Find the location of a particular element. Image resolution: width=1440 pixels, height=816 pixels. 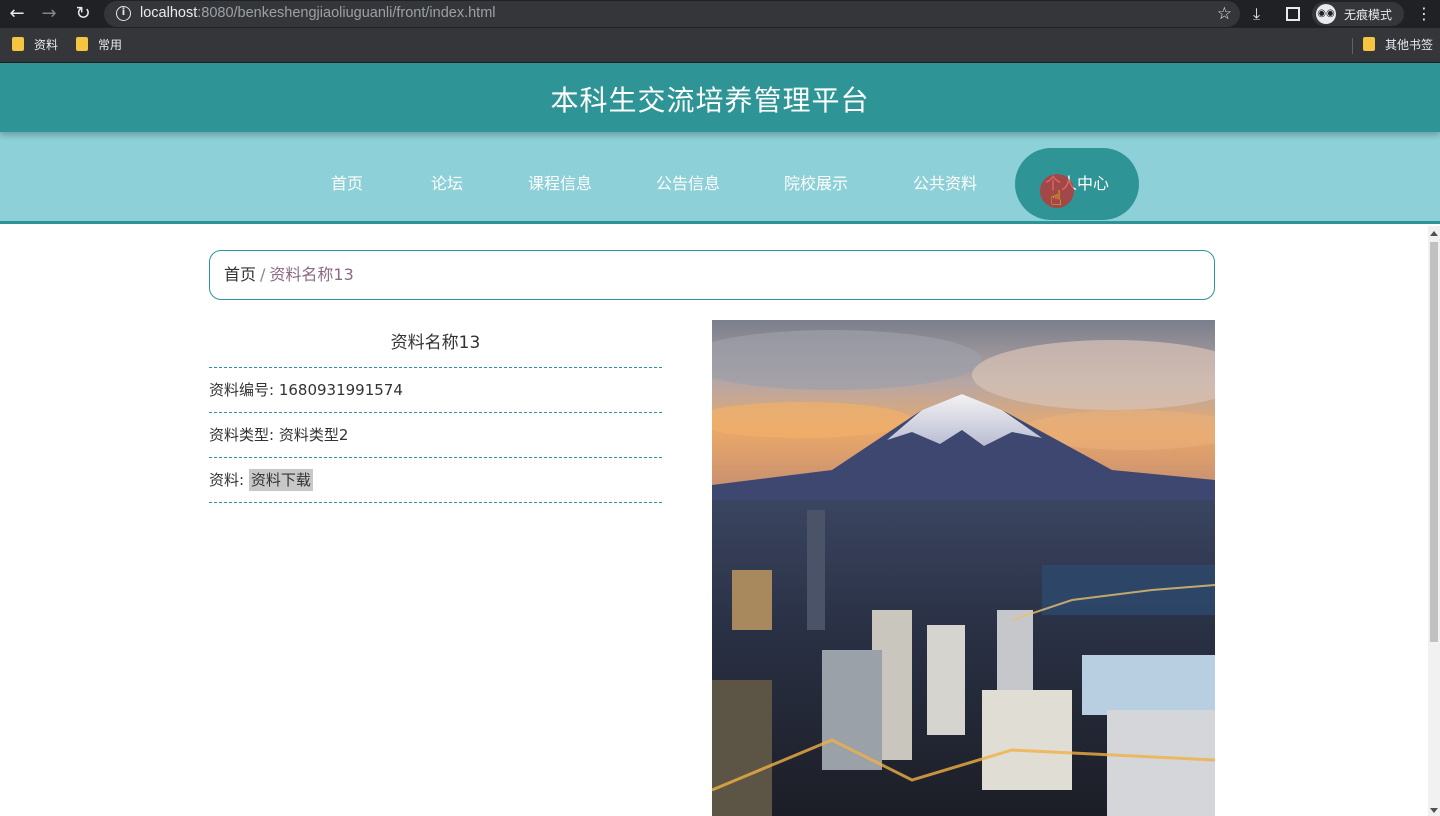

main-nav: 首页 论坛 课程信息 公告信息 院校展示 公共资料 个人中心 is located at coordinates (720, 178).